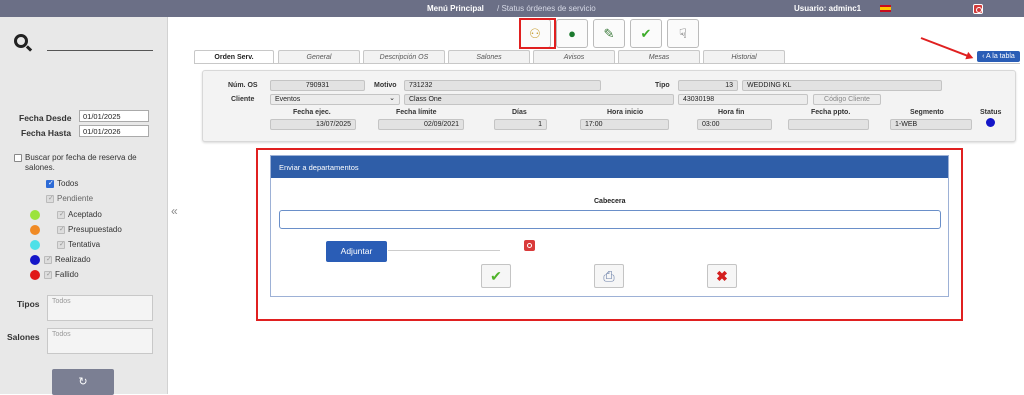 The width and height of the screenshot is (1024, 395). Describe the element at coordinates (683, 33) in the screenshot. I see `thumbs-down-icon: ☟` at that location.